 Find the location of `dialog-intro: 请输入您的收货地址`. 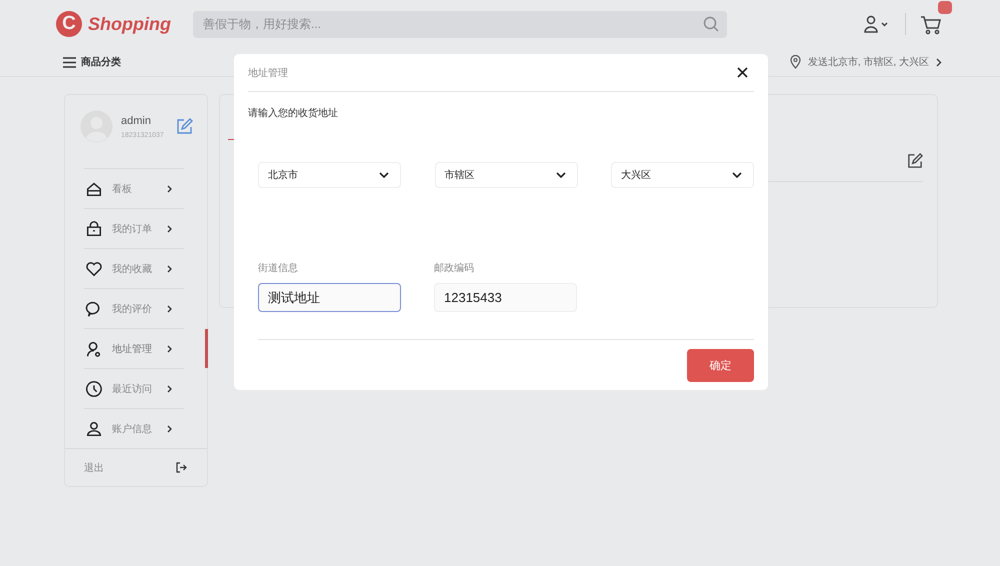

dialog-intro: 请输入您的收货地址 is located at coordinates (293, 113).